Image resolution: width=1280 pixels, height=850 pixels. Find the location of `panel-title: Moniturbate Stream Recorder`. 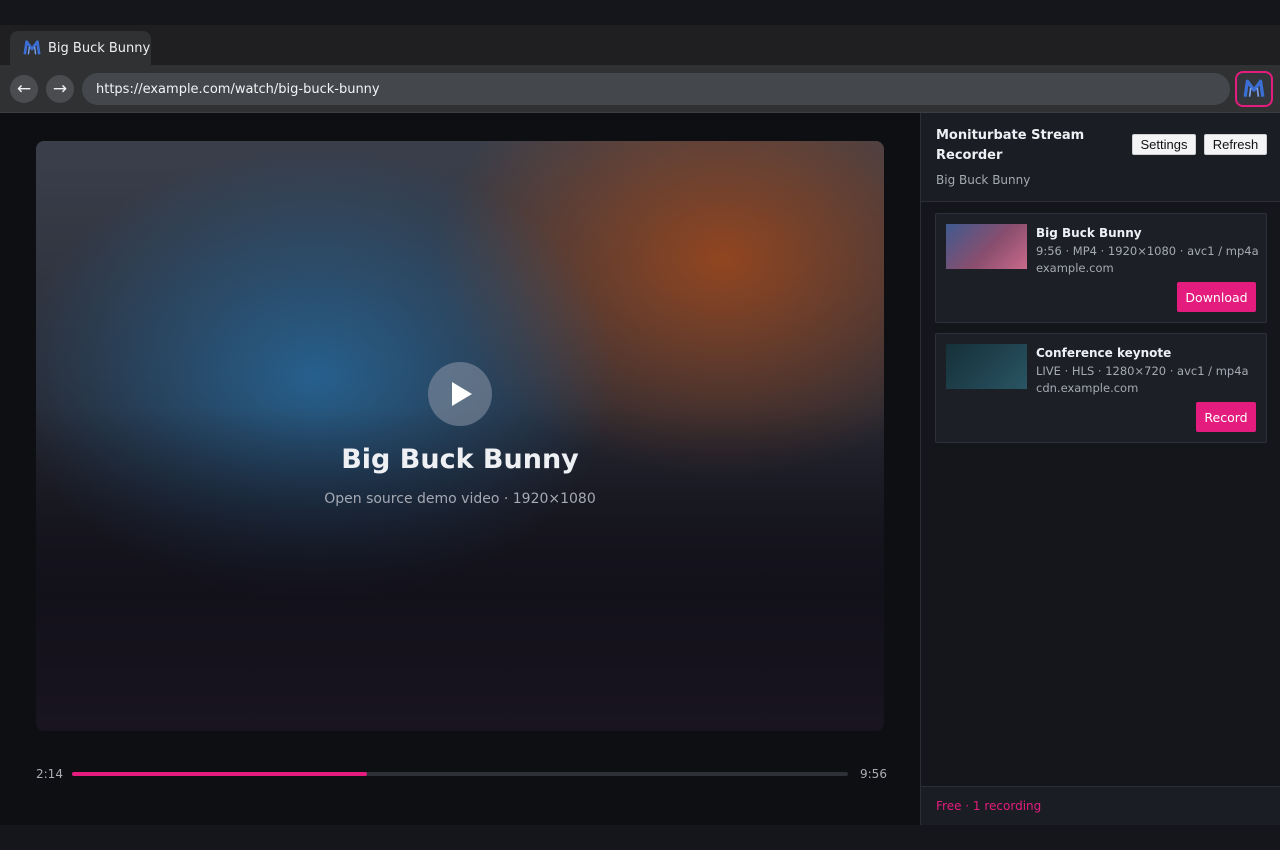

panel-title: Moniturbate Stream Recorder is located at coordinates (1010, 145).